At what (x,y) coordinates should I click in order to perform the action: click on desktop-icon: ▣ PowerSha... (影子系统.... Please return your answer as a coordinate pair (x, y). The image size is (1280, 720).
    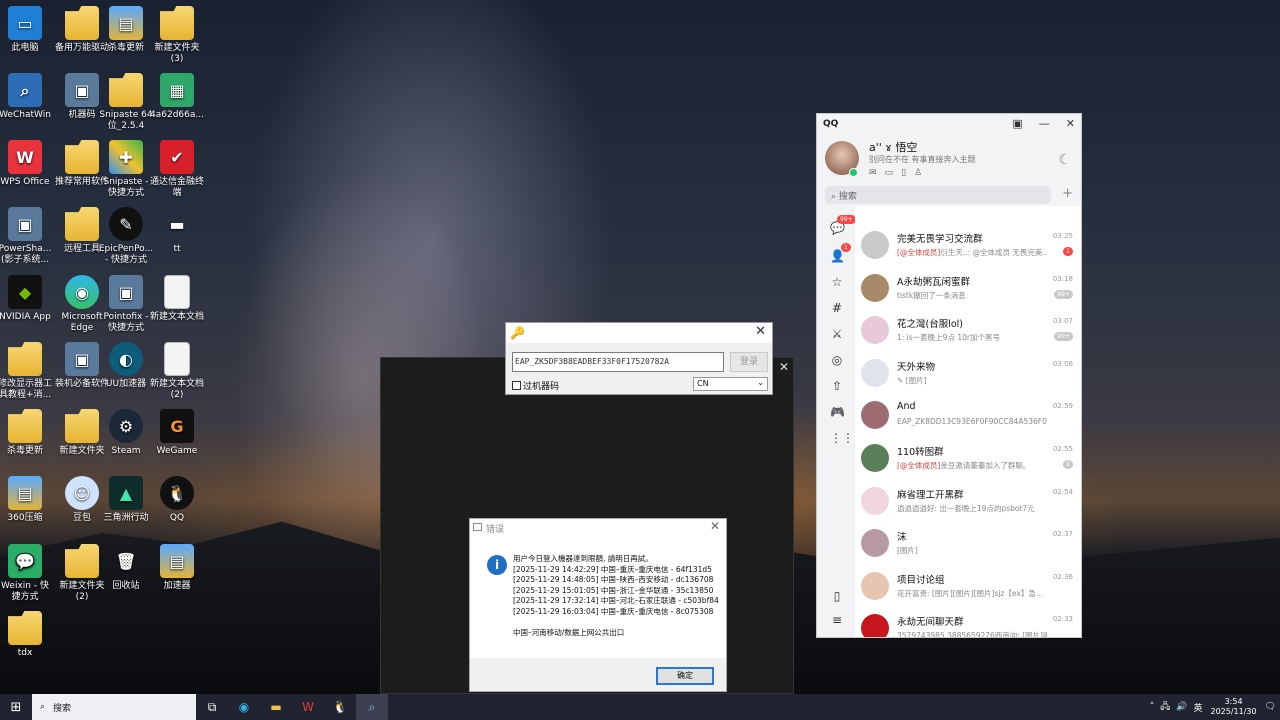
    Looking at the image, I should click on (27, 236).